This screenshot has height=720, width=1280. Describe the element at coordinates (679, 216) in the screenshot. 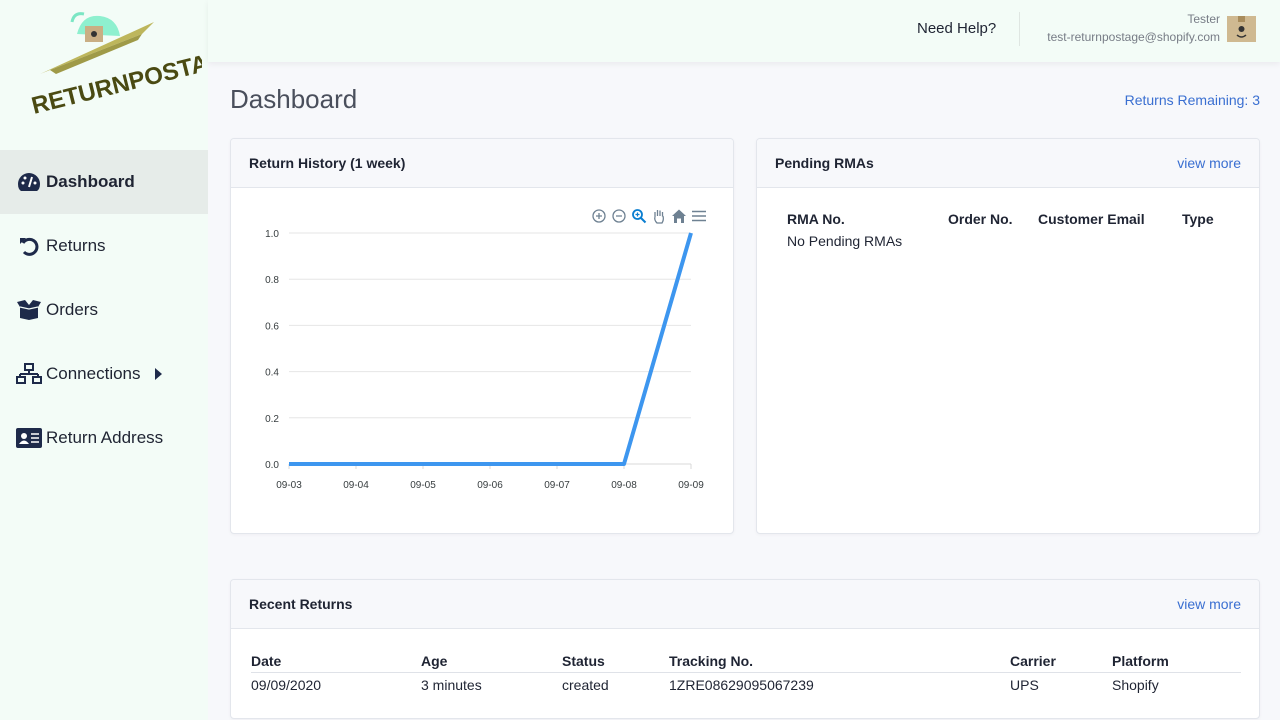

I see `reset-home-icon` at that location.